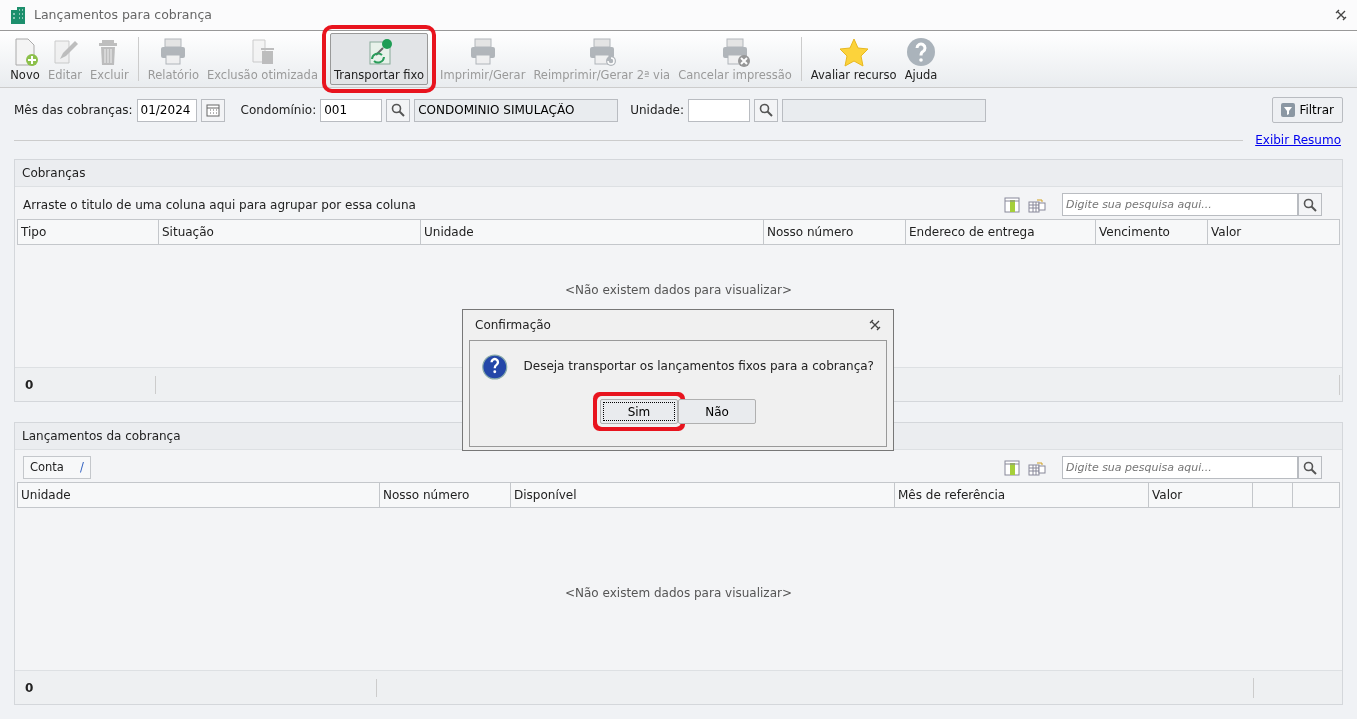 This screenshot has height=719, width=1357. I want to click on question-icon, so click(495, 367).